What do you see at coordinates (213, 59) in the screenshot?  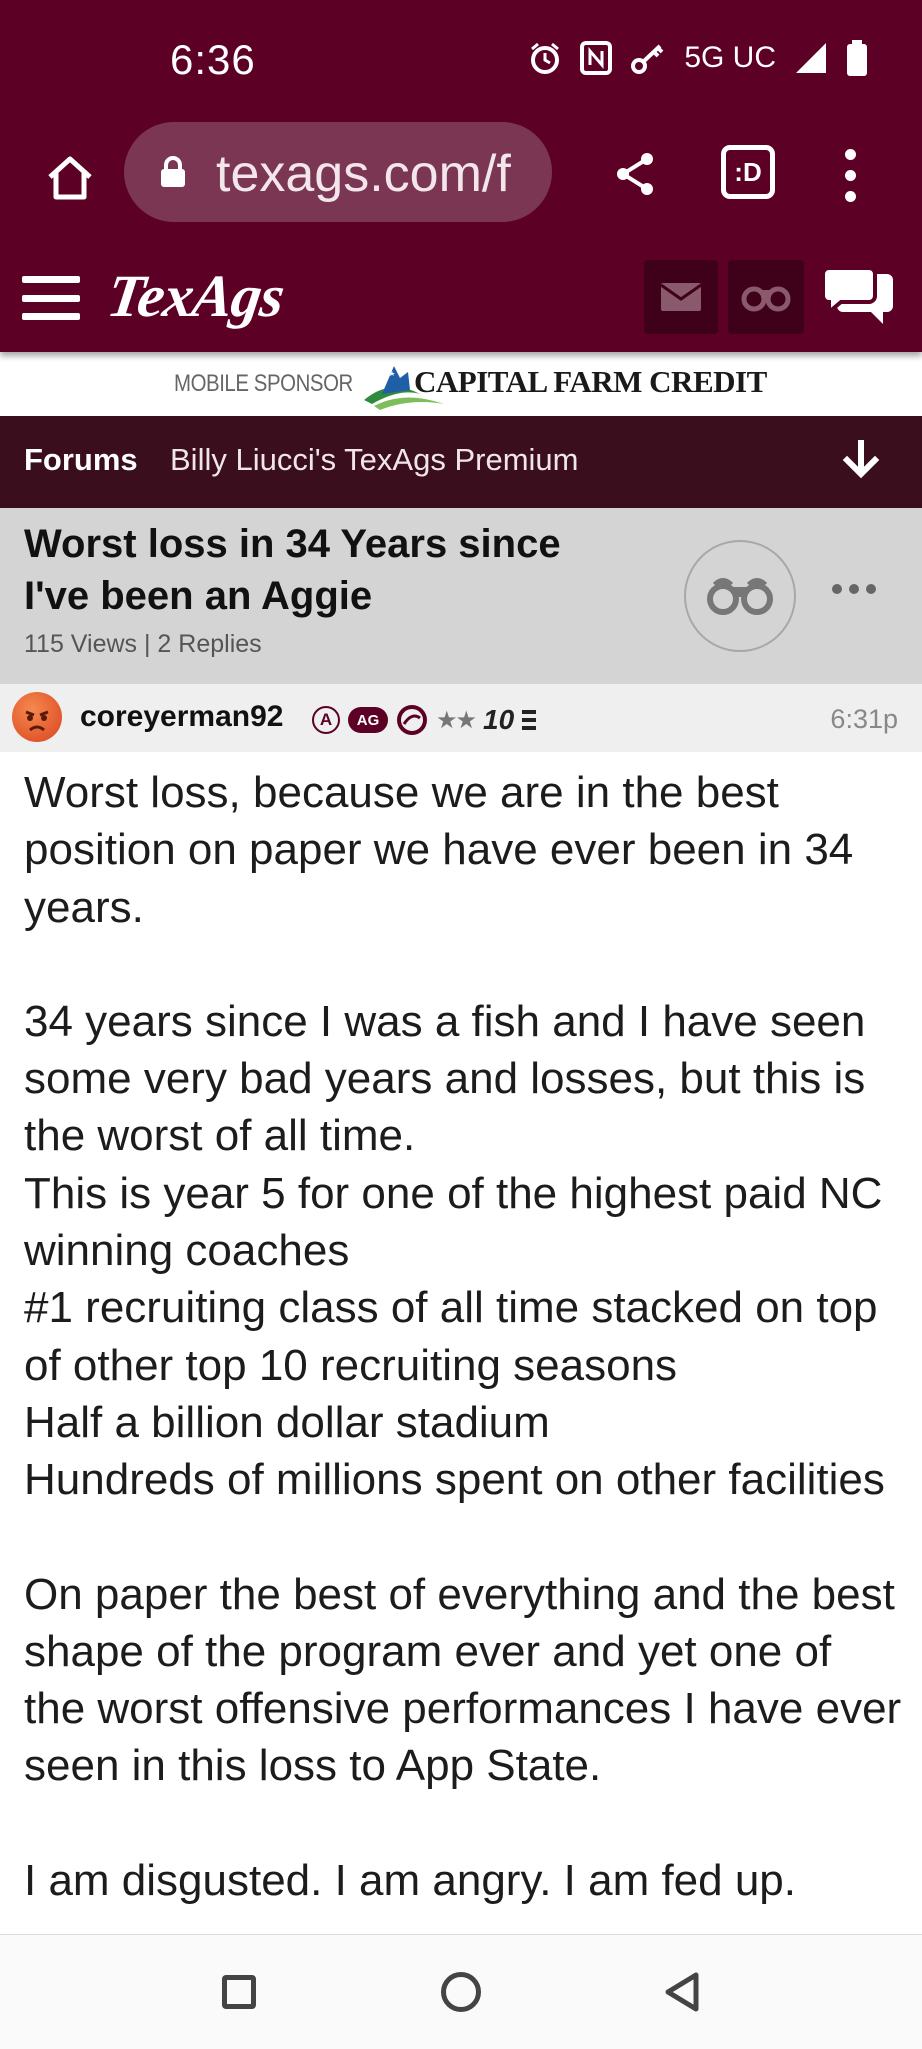 I see `status-time: 6:36` at bounding box center [213, 59].